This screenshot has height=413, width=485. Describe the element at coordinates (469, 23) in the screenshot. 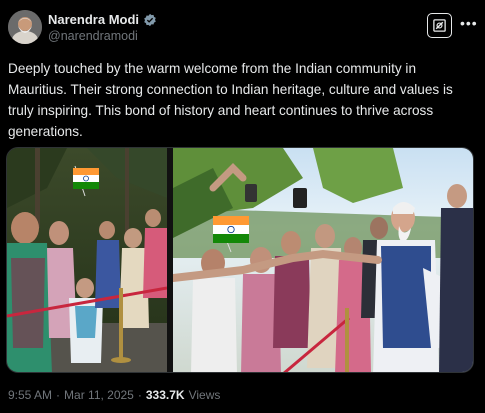

I see `more-icon: •••` at that location.